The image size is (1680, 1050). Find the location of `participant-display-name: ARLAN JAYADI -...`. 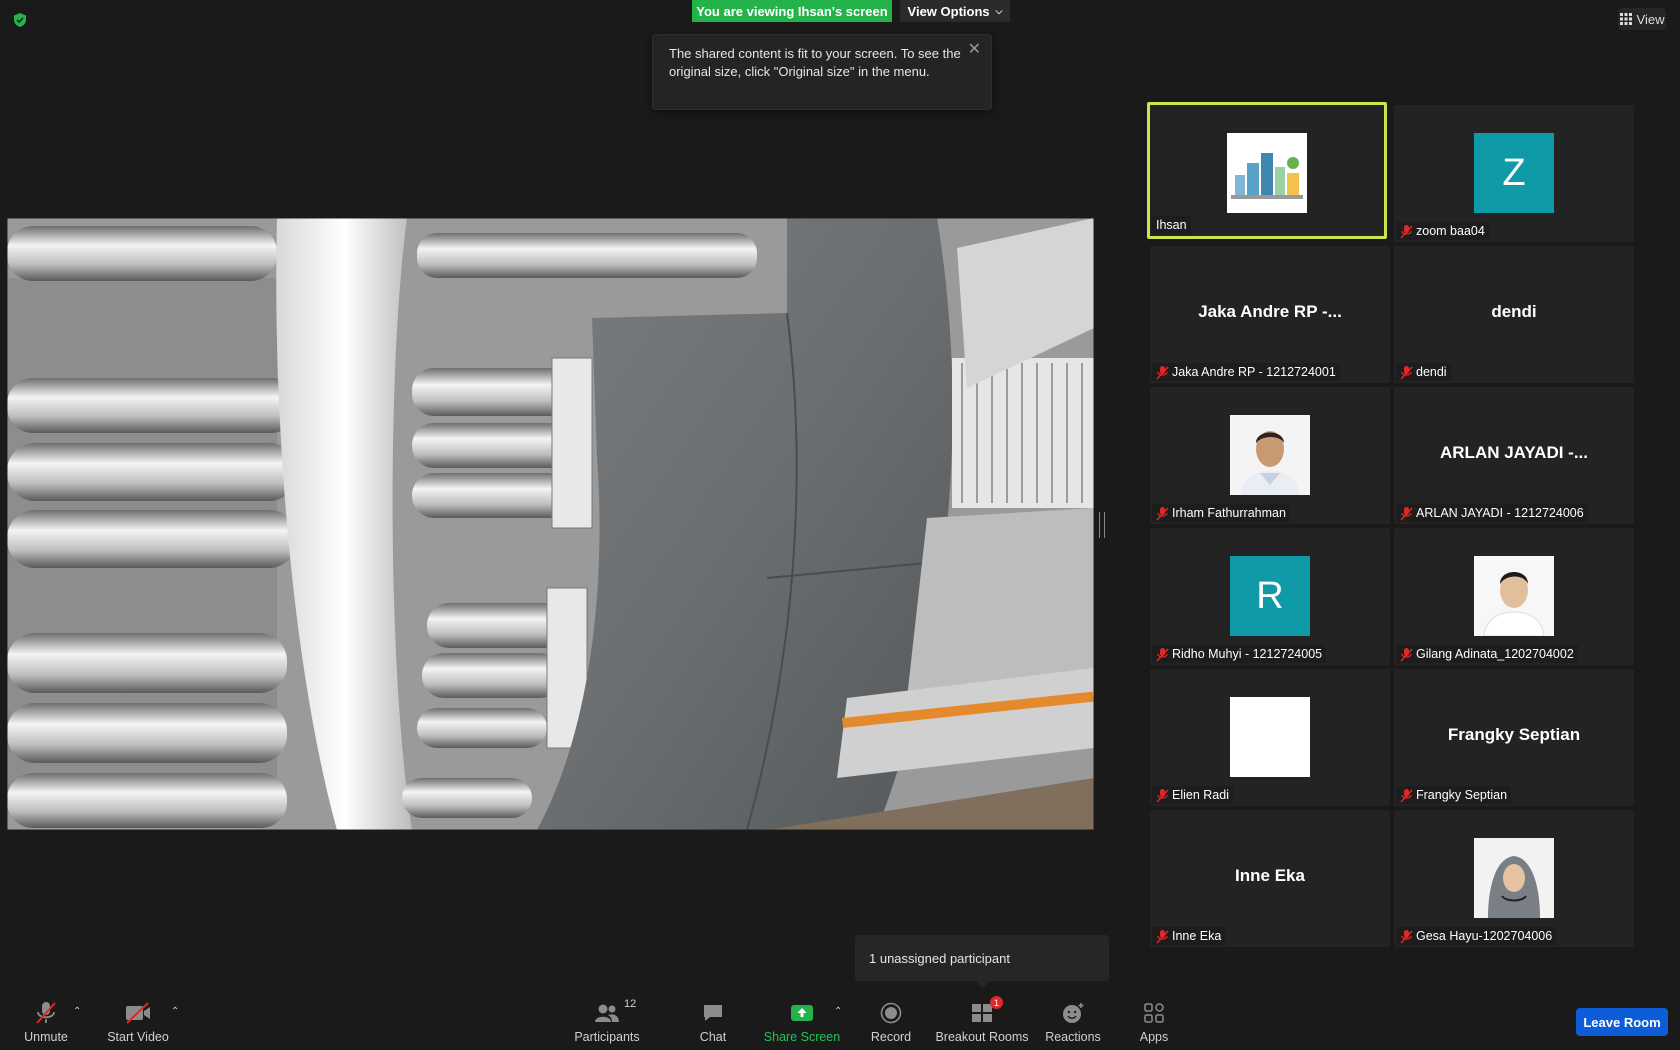

participant-display-name: ARLAN JAYADI -... is located at coordinates (1514, 452).